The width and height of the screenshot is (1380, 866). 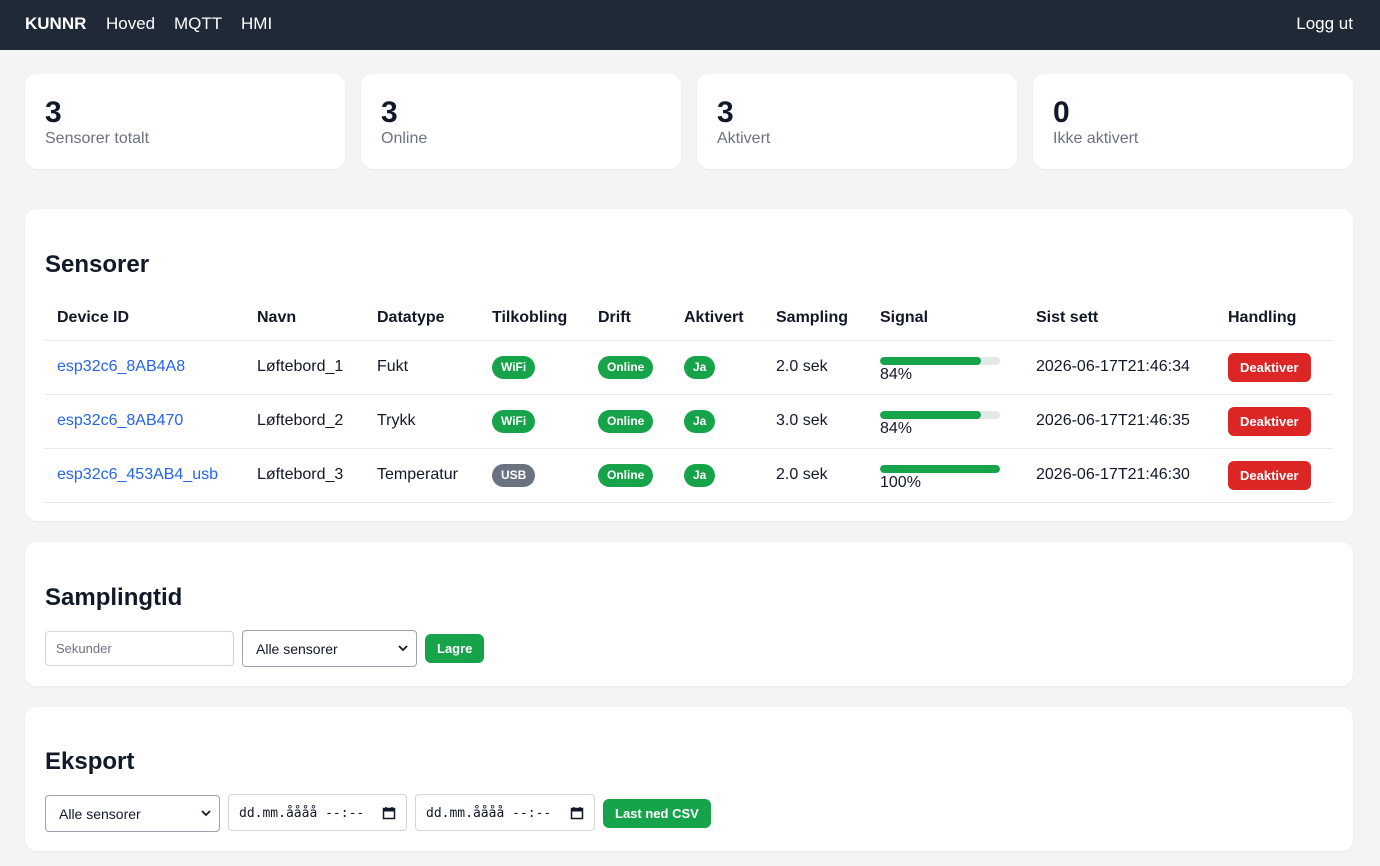 What do you see at coordinates (1061, 112) in the screenshot?
I see `stat-value: 0` at bounding box center [1061, 112].